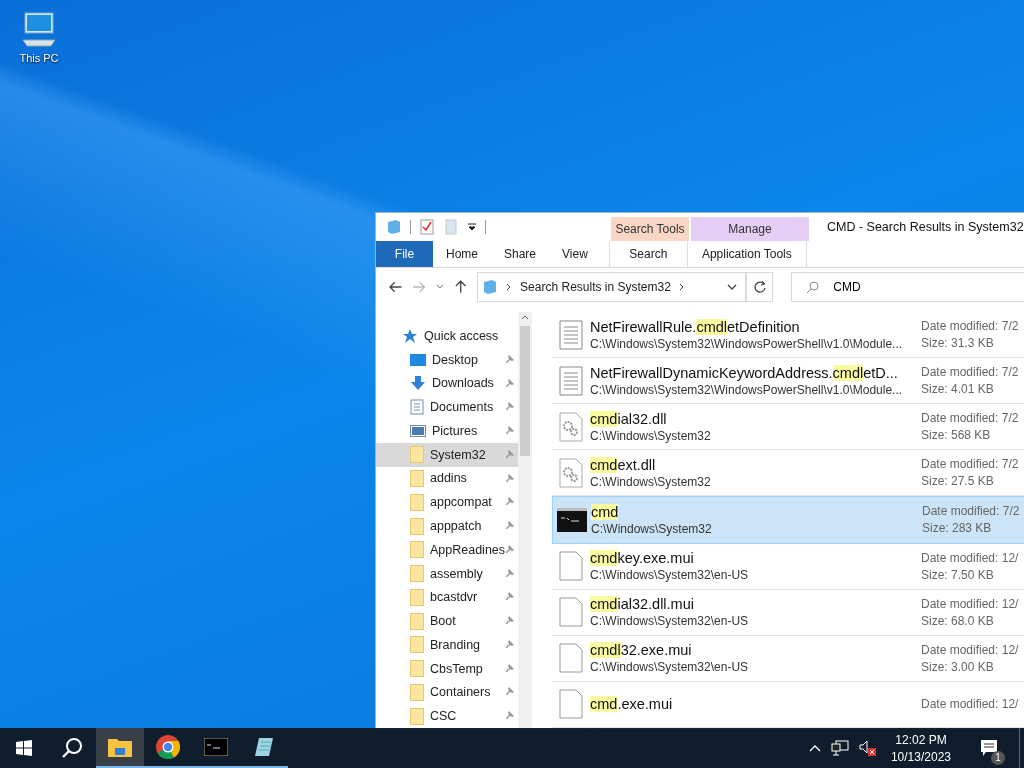 The height and width of the screenshot is (768, 1024). What do you see at coordinates (447, 644) in the screenshot?
I see `sidebar-item: Branding` at bounding box center [447, 644].